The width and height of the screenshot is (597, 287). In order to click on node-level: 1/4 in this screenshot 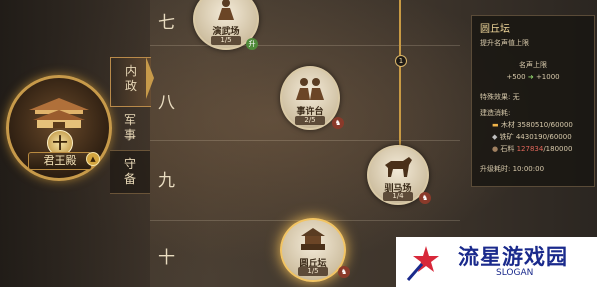, I will do `click(398, 196)`.